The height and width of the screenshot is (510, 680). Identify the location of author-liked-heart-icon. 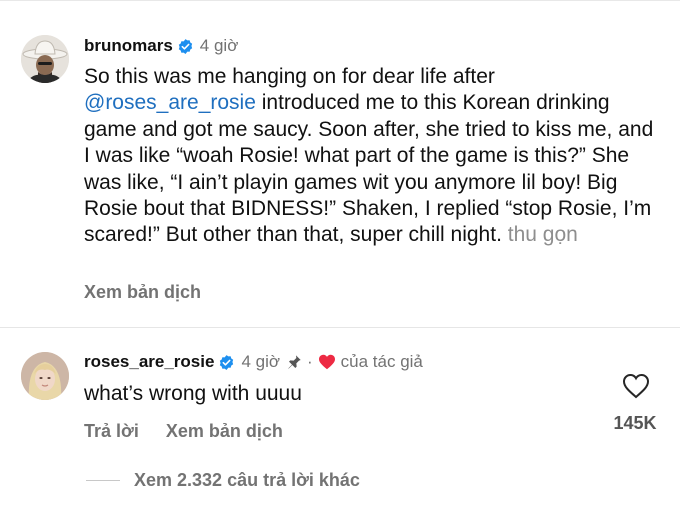
(326, 362).